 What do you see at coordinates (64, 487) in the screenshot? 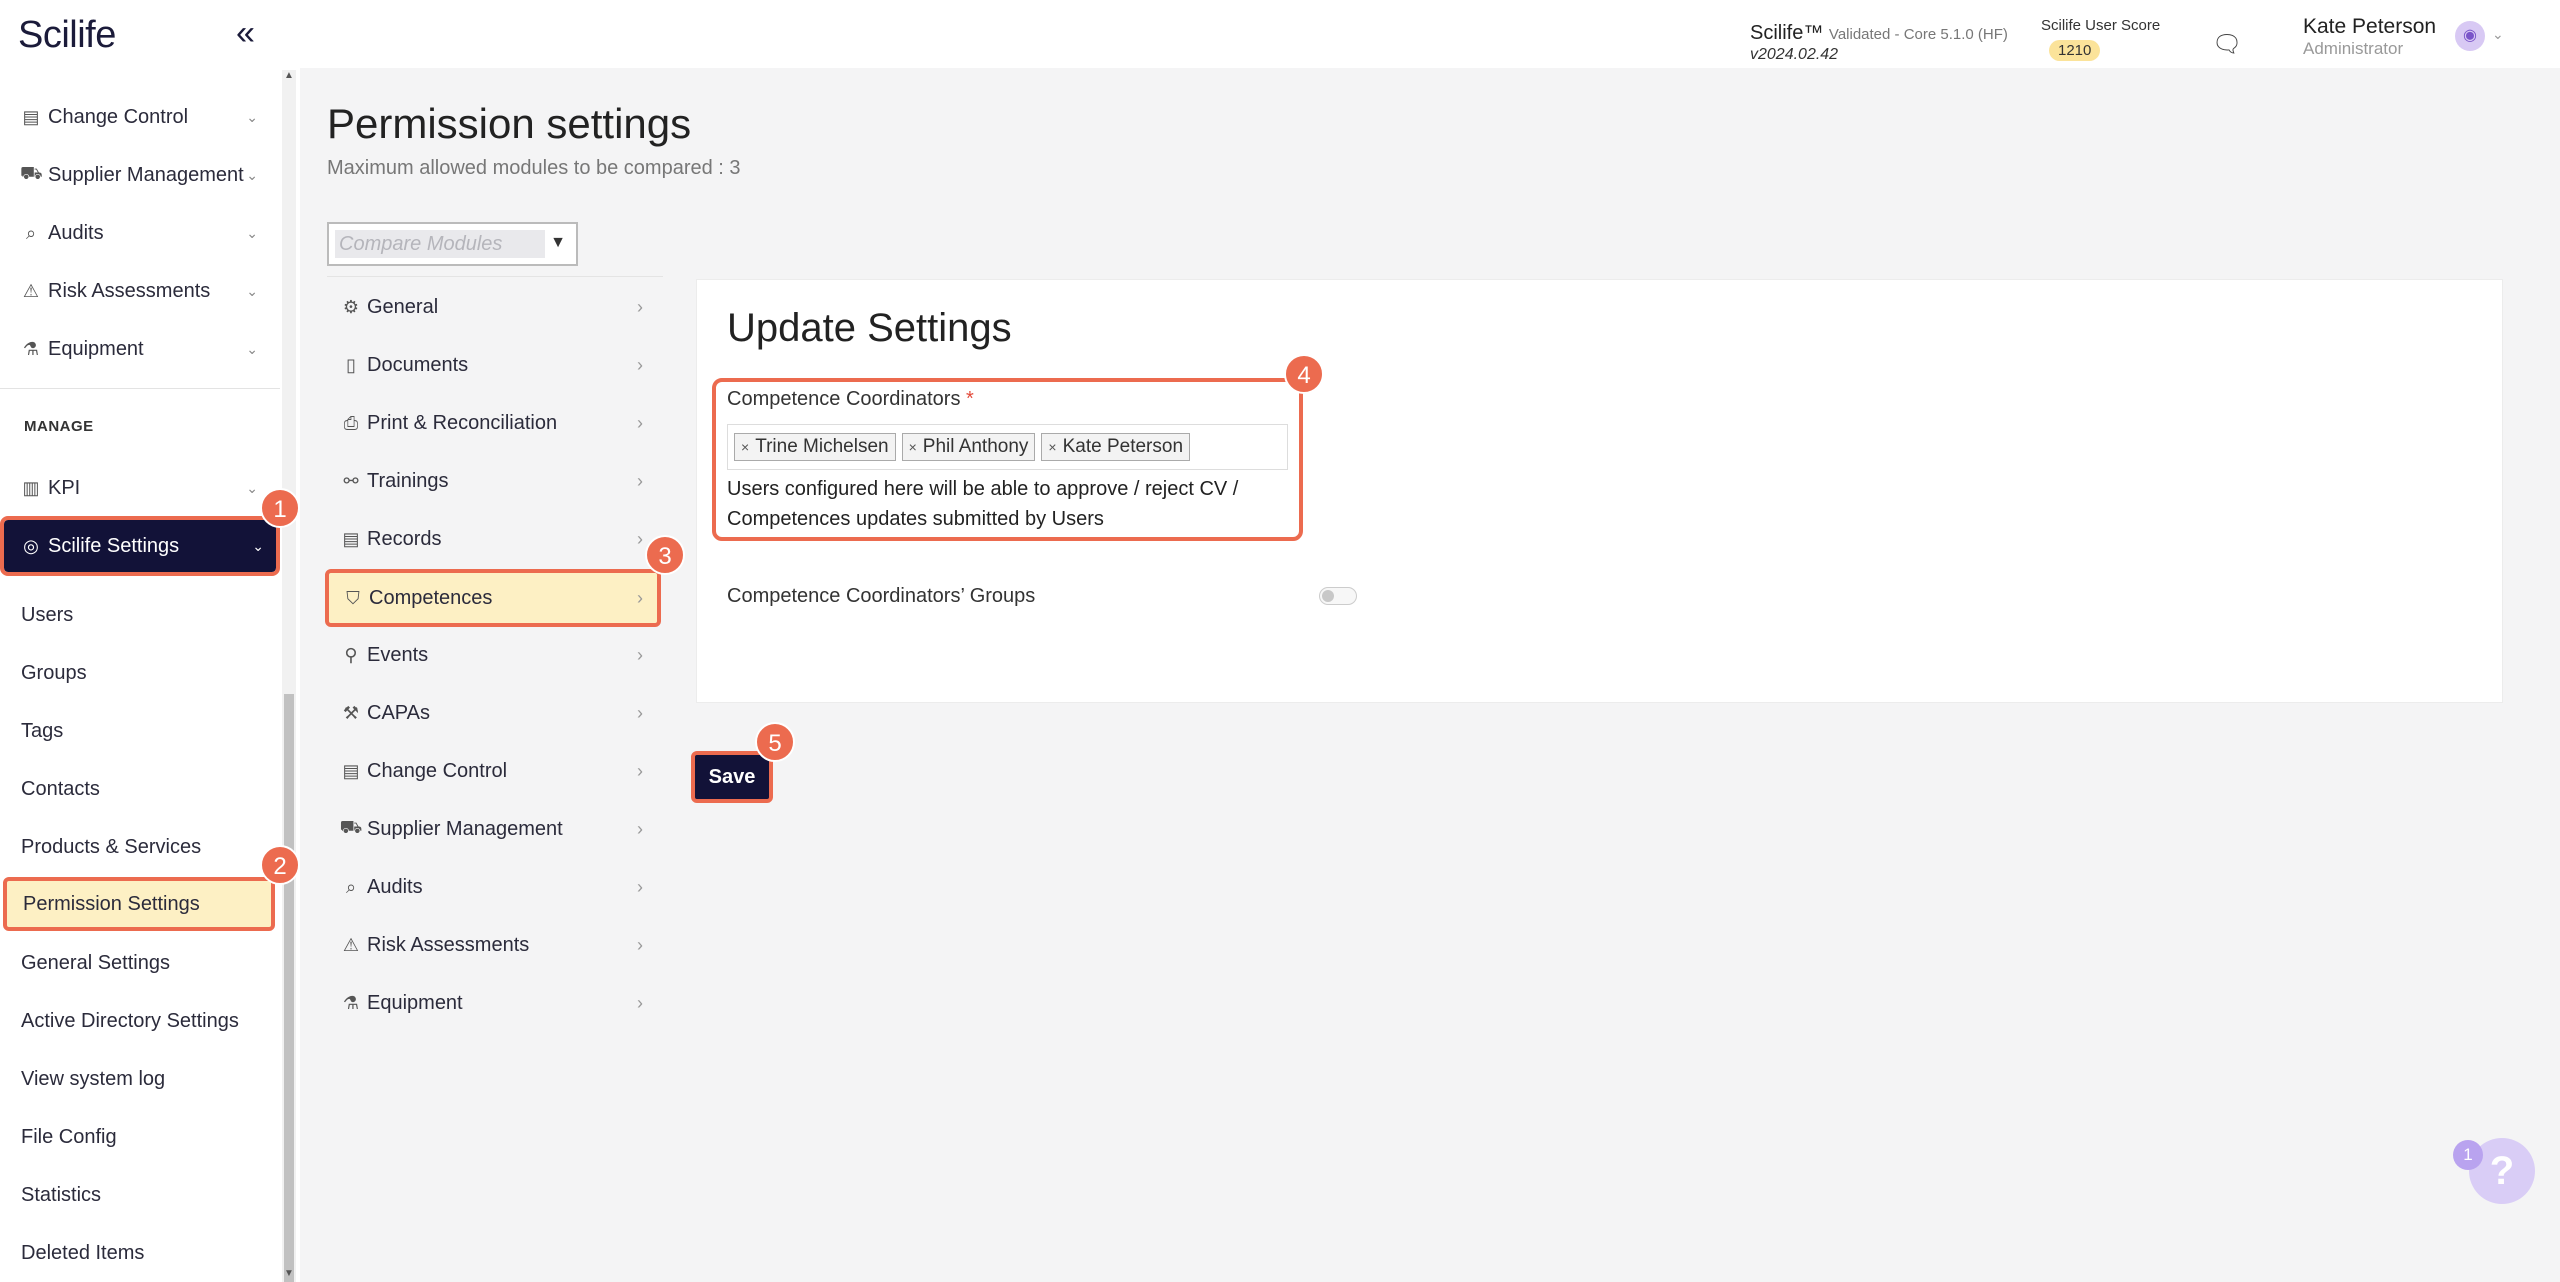
I see `sidebar-module-label: KPI` at bounding box center [64, 487].